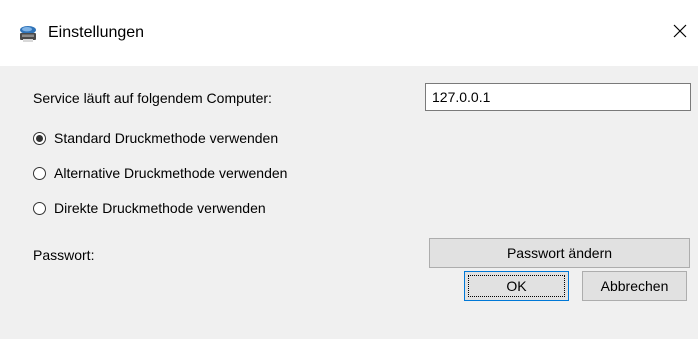  I want to click on window-title: Einstellungen, so click(96, 32).